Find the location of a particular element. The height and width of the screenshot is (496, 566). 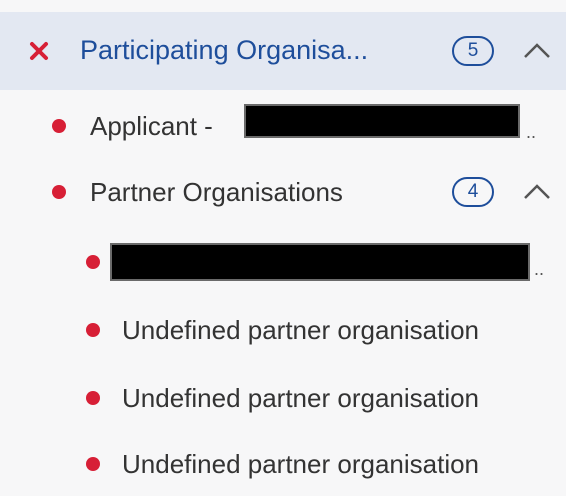

applicant-label: Applicant - is located at coordinates (151, 126).